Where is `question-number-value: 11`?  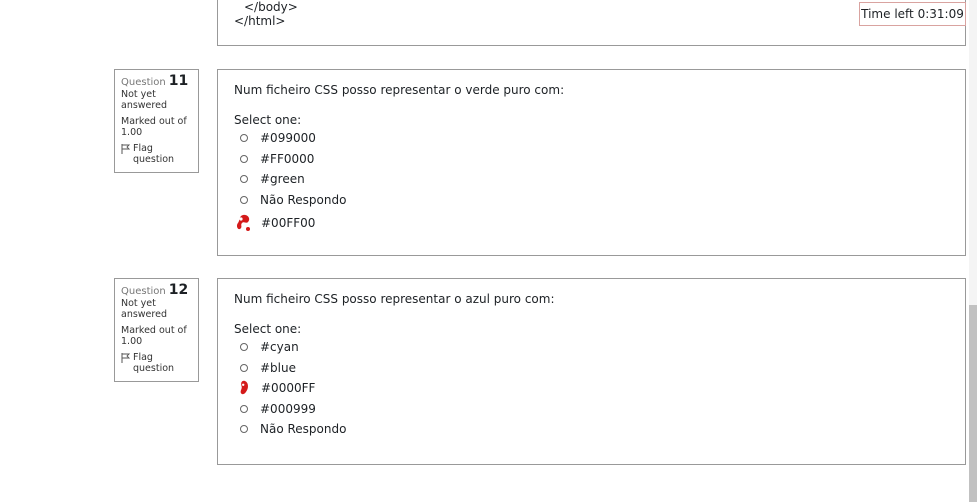 question-number-value: 11 is located at coordinates (178, 81).